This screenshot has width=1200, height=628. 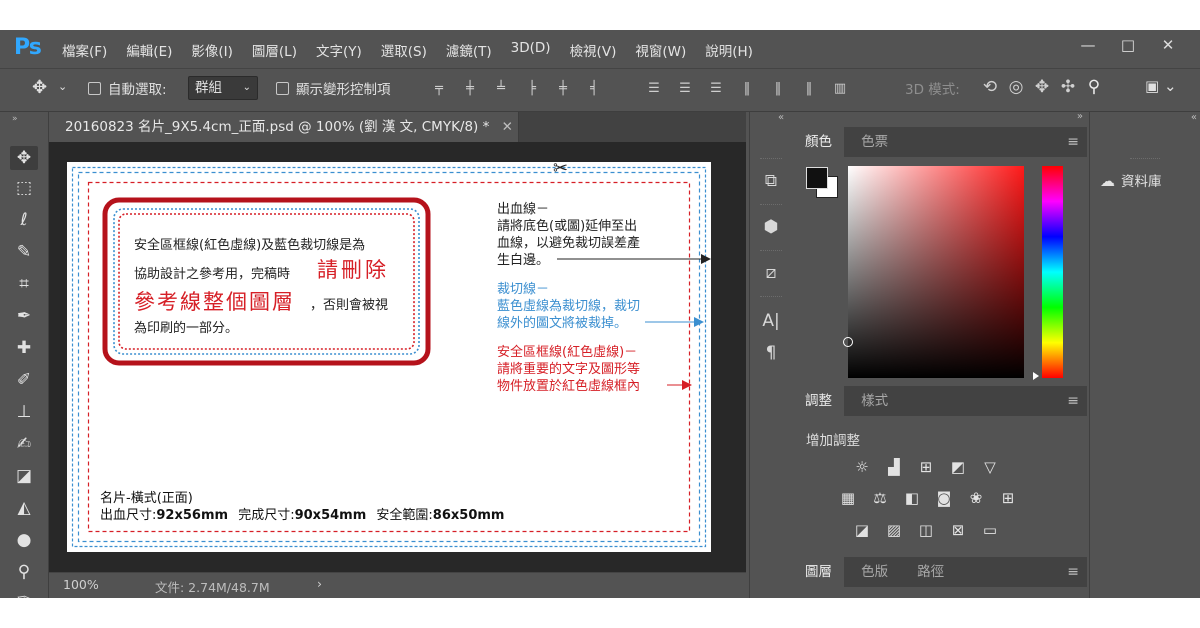 I want to click on selective-color-icon: ⊠, so click(x=958, y=530).